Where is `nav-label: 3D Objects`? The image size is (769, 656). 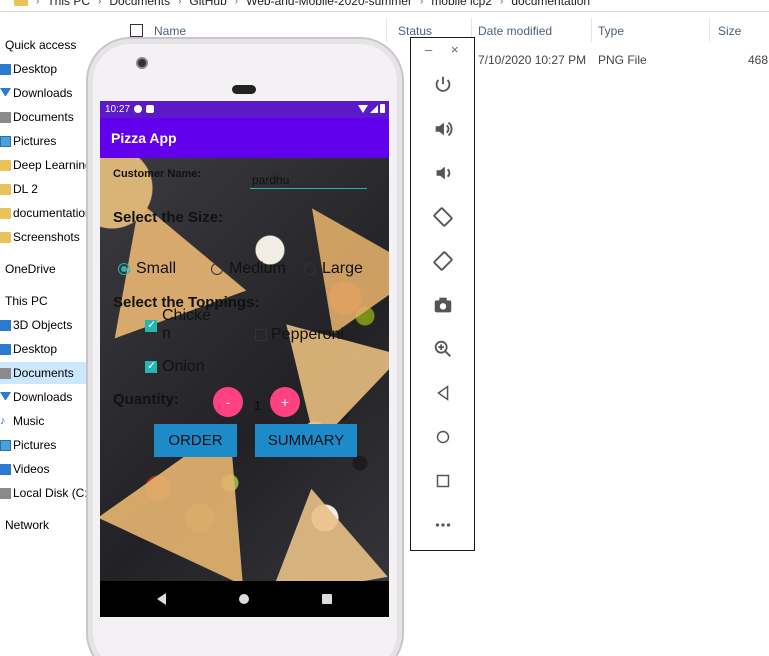
nav-label: 3D Objects is located at coordinates (43, 325).